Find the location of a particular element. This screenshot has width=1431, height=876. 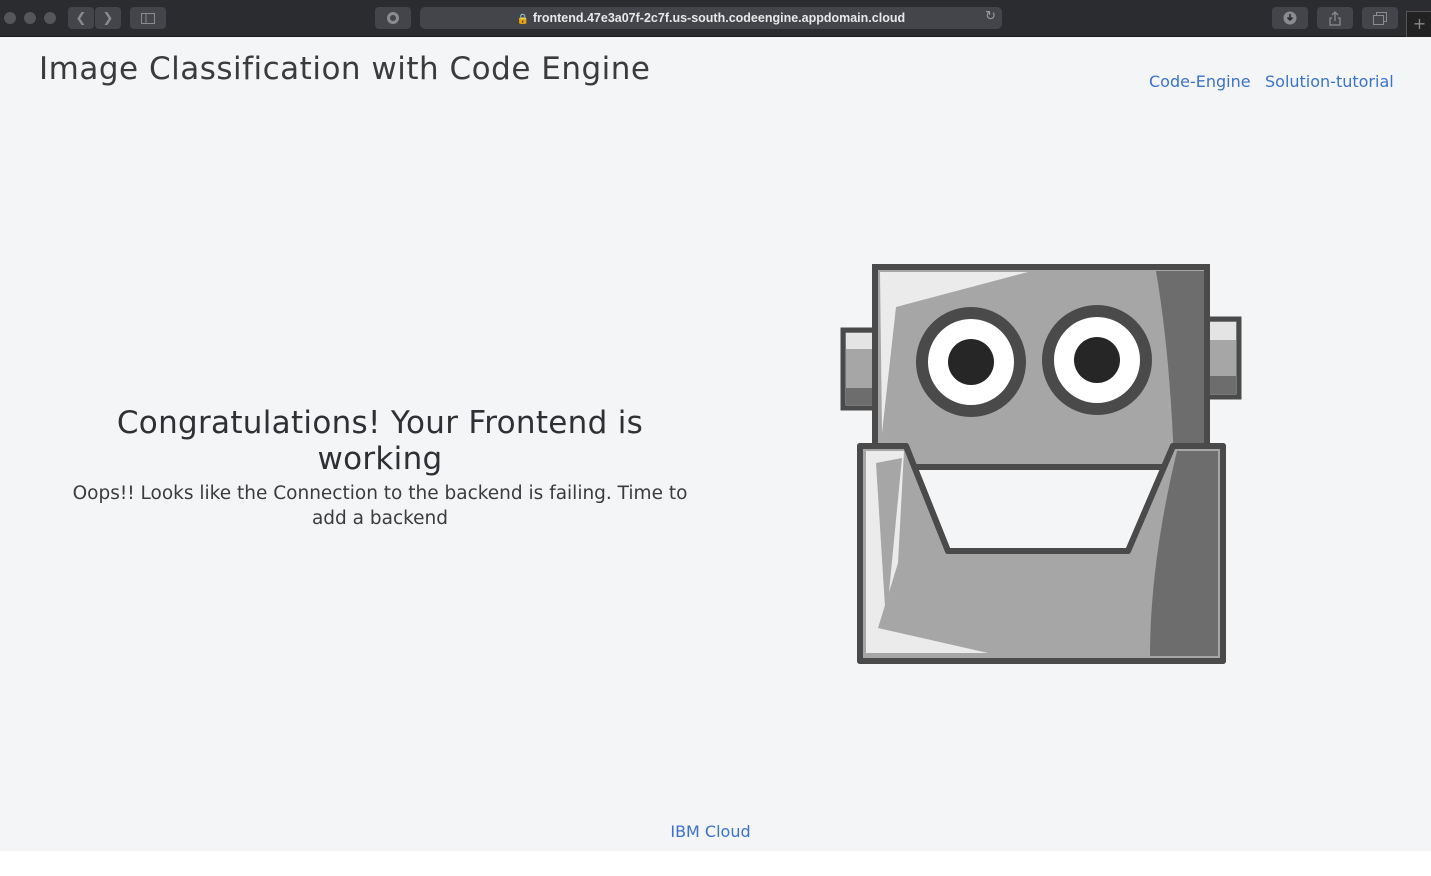

plus-icon: + is located at coordinates (1419, 23).